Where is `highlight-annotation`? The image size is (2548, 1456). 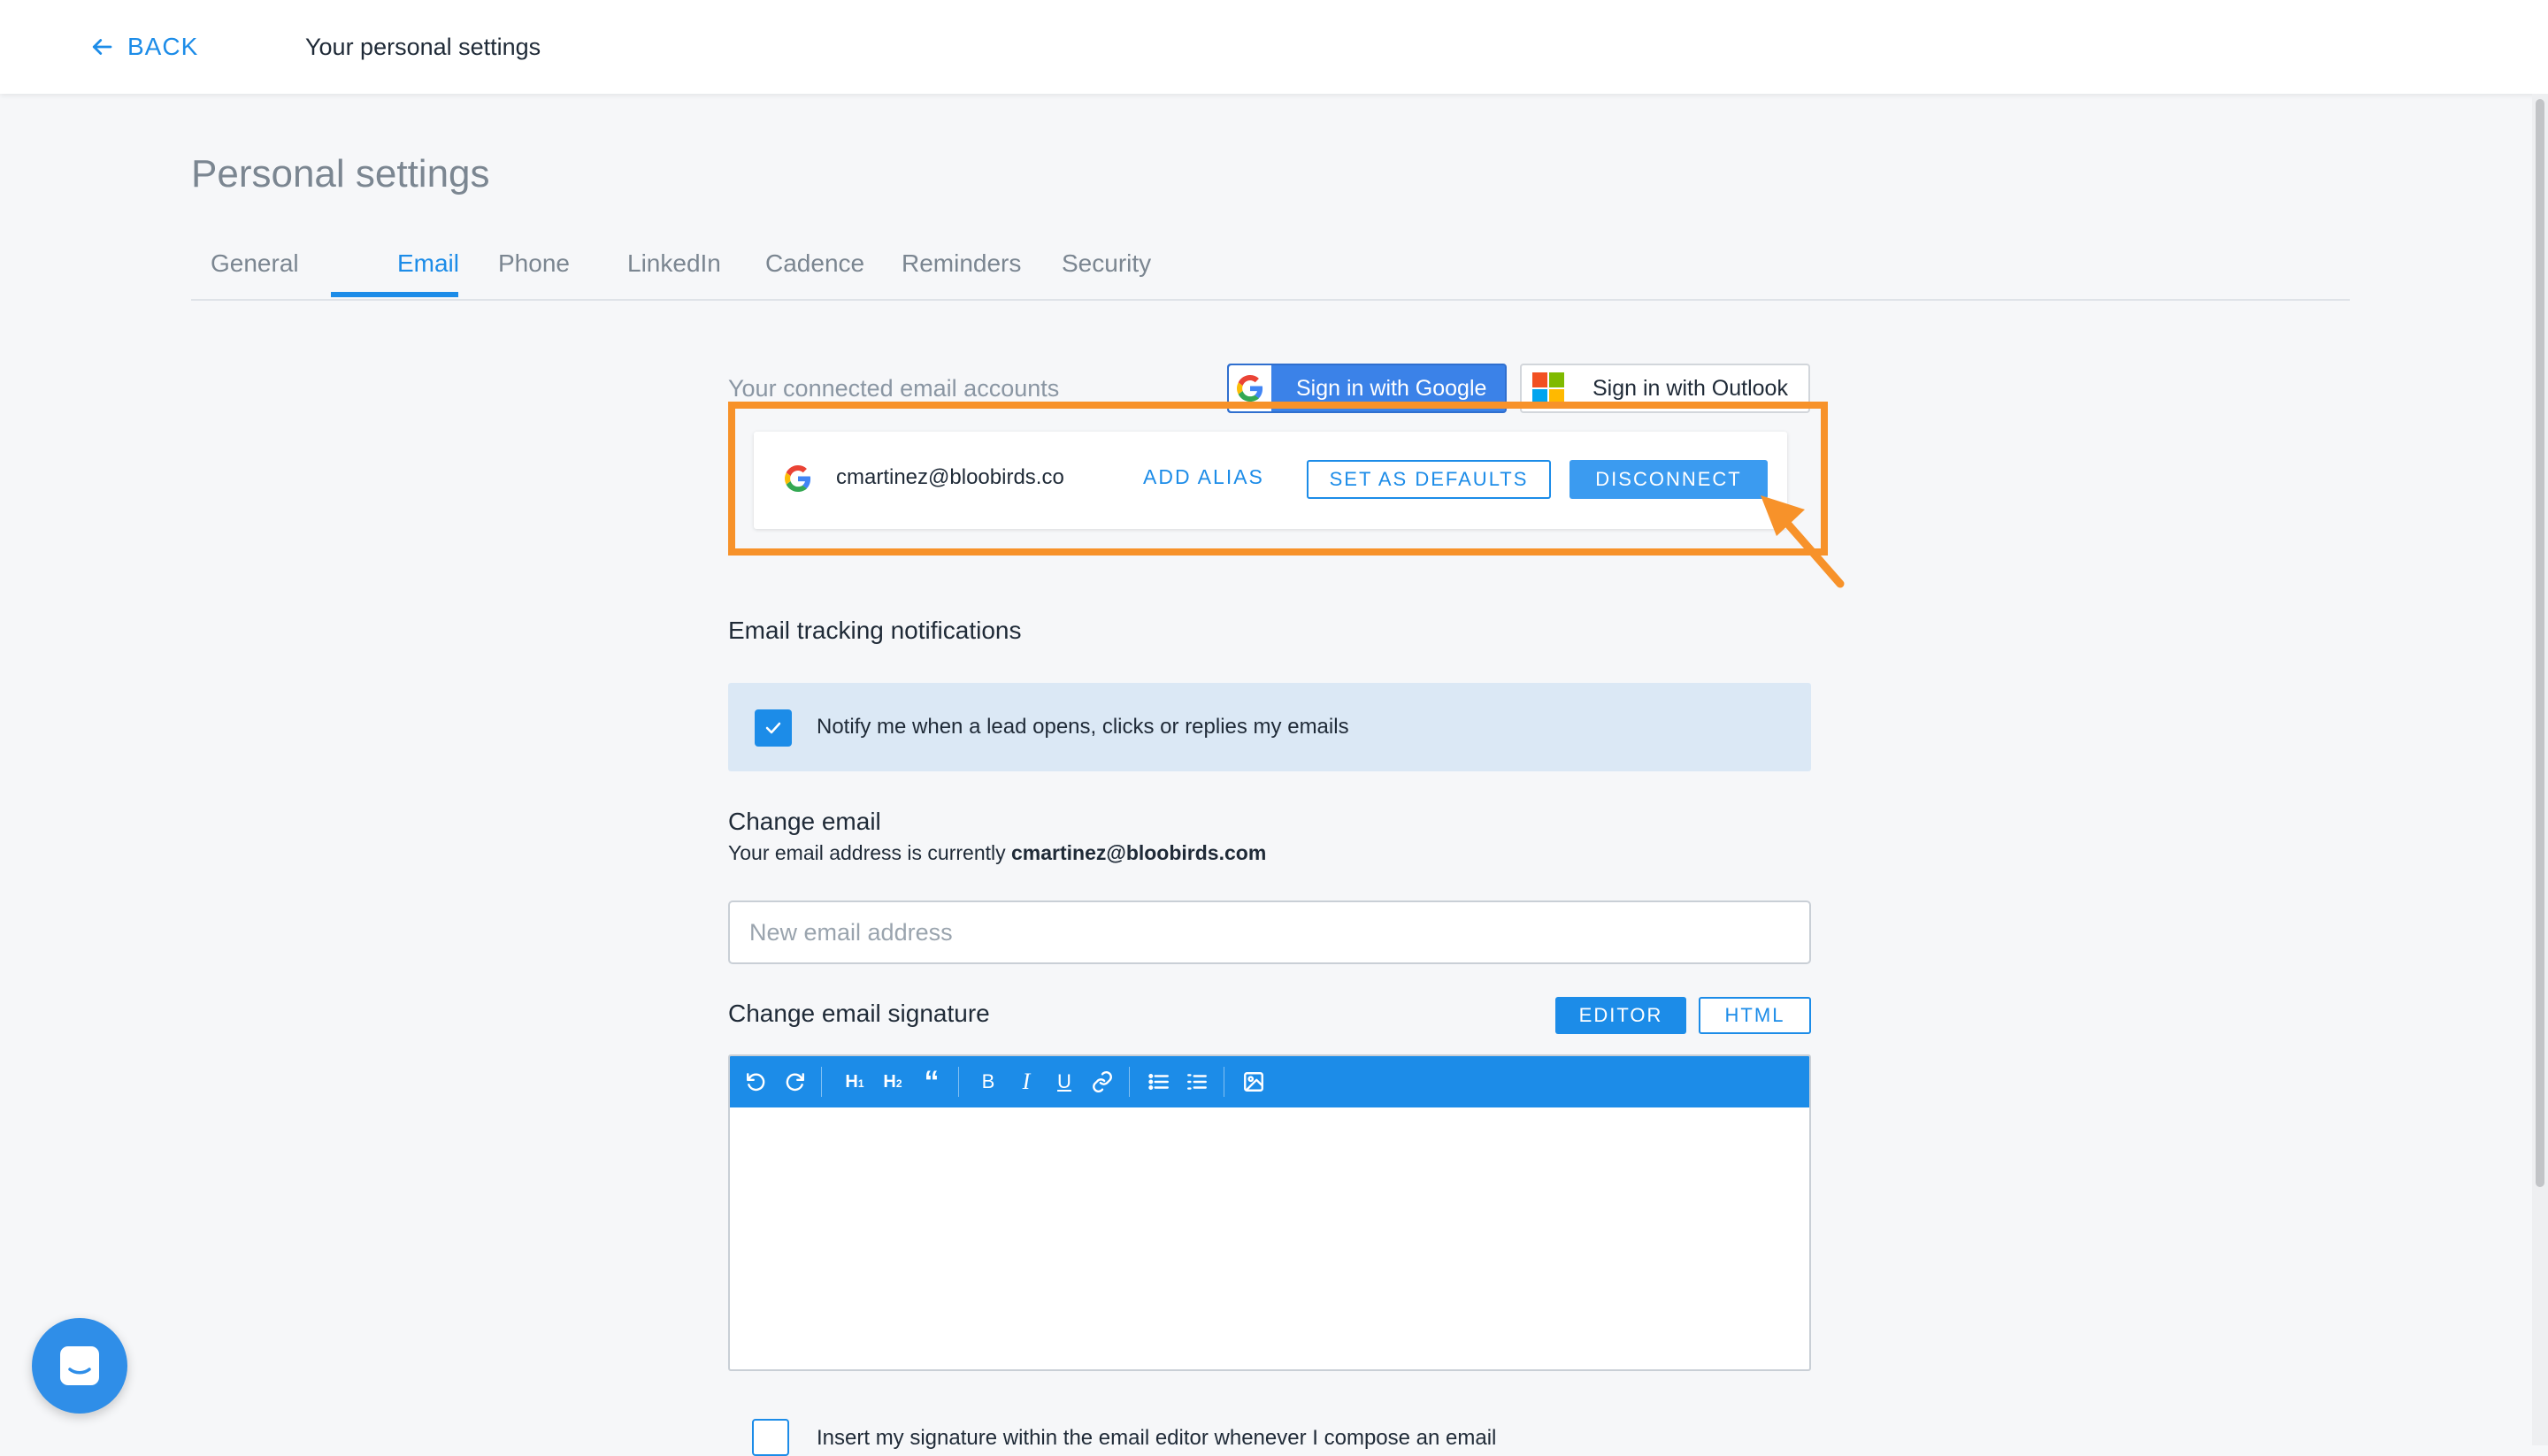 highlight-annotation is located at coordinates (1278, 479).